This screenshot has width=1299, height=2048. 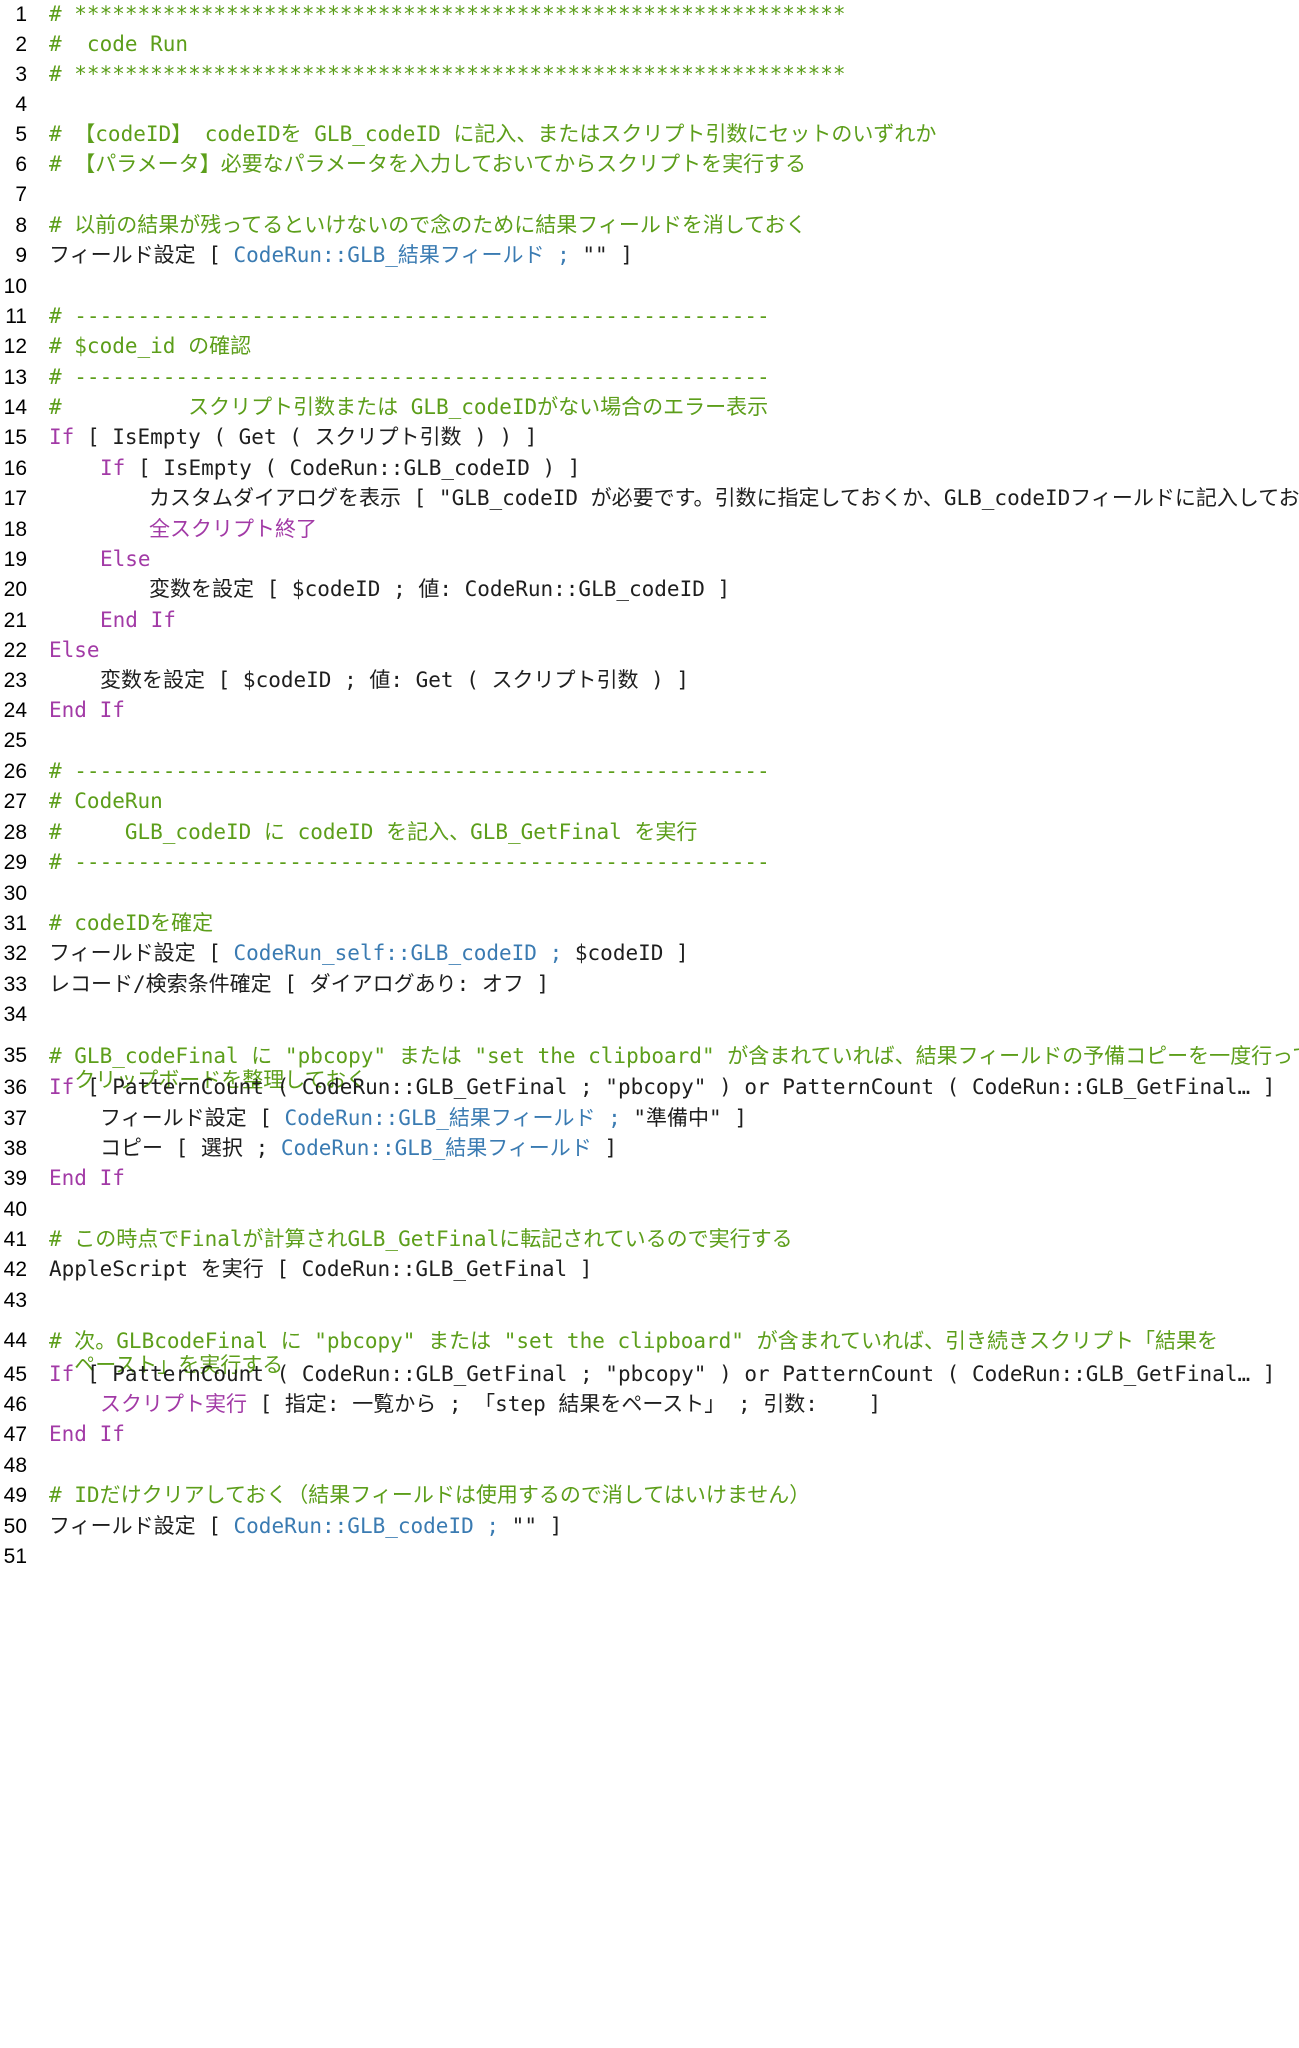 What do you see at coordinates (631, 953) in the screenshot?
I see `step-text: $codeID ]` at bounding box center [631, 953].